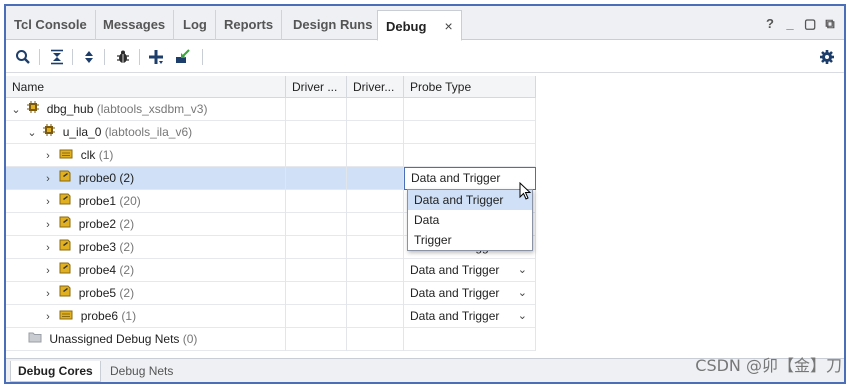 The height and width of the screenshot is (390, 852). What do you see at coordinates (152, 109) in the screenshot?
I see `row-detail: (labtools_xsdbm_v3)` at bounding box center [152, 109].